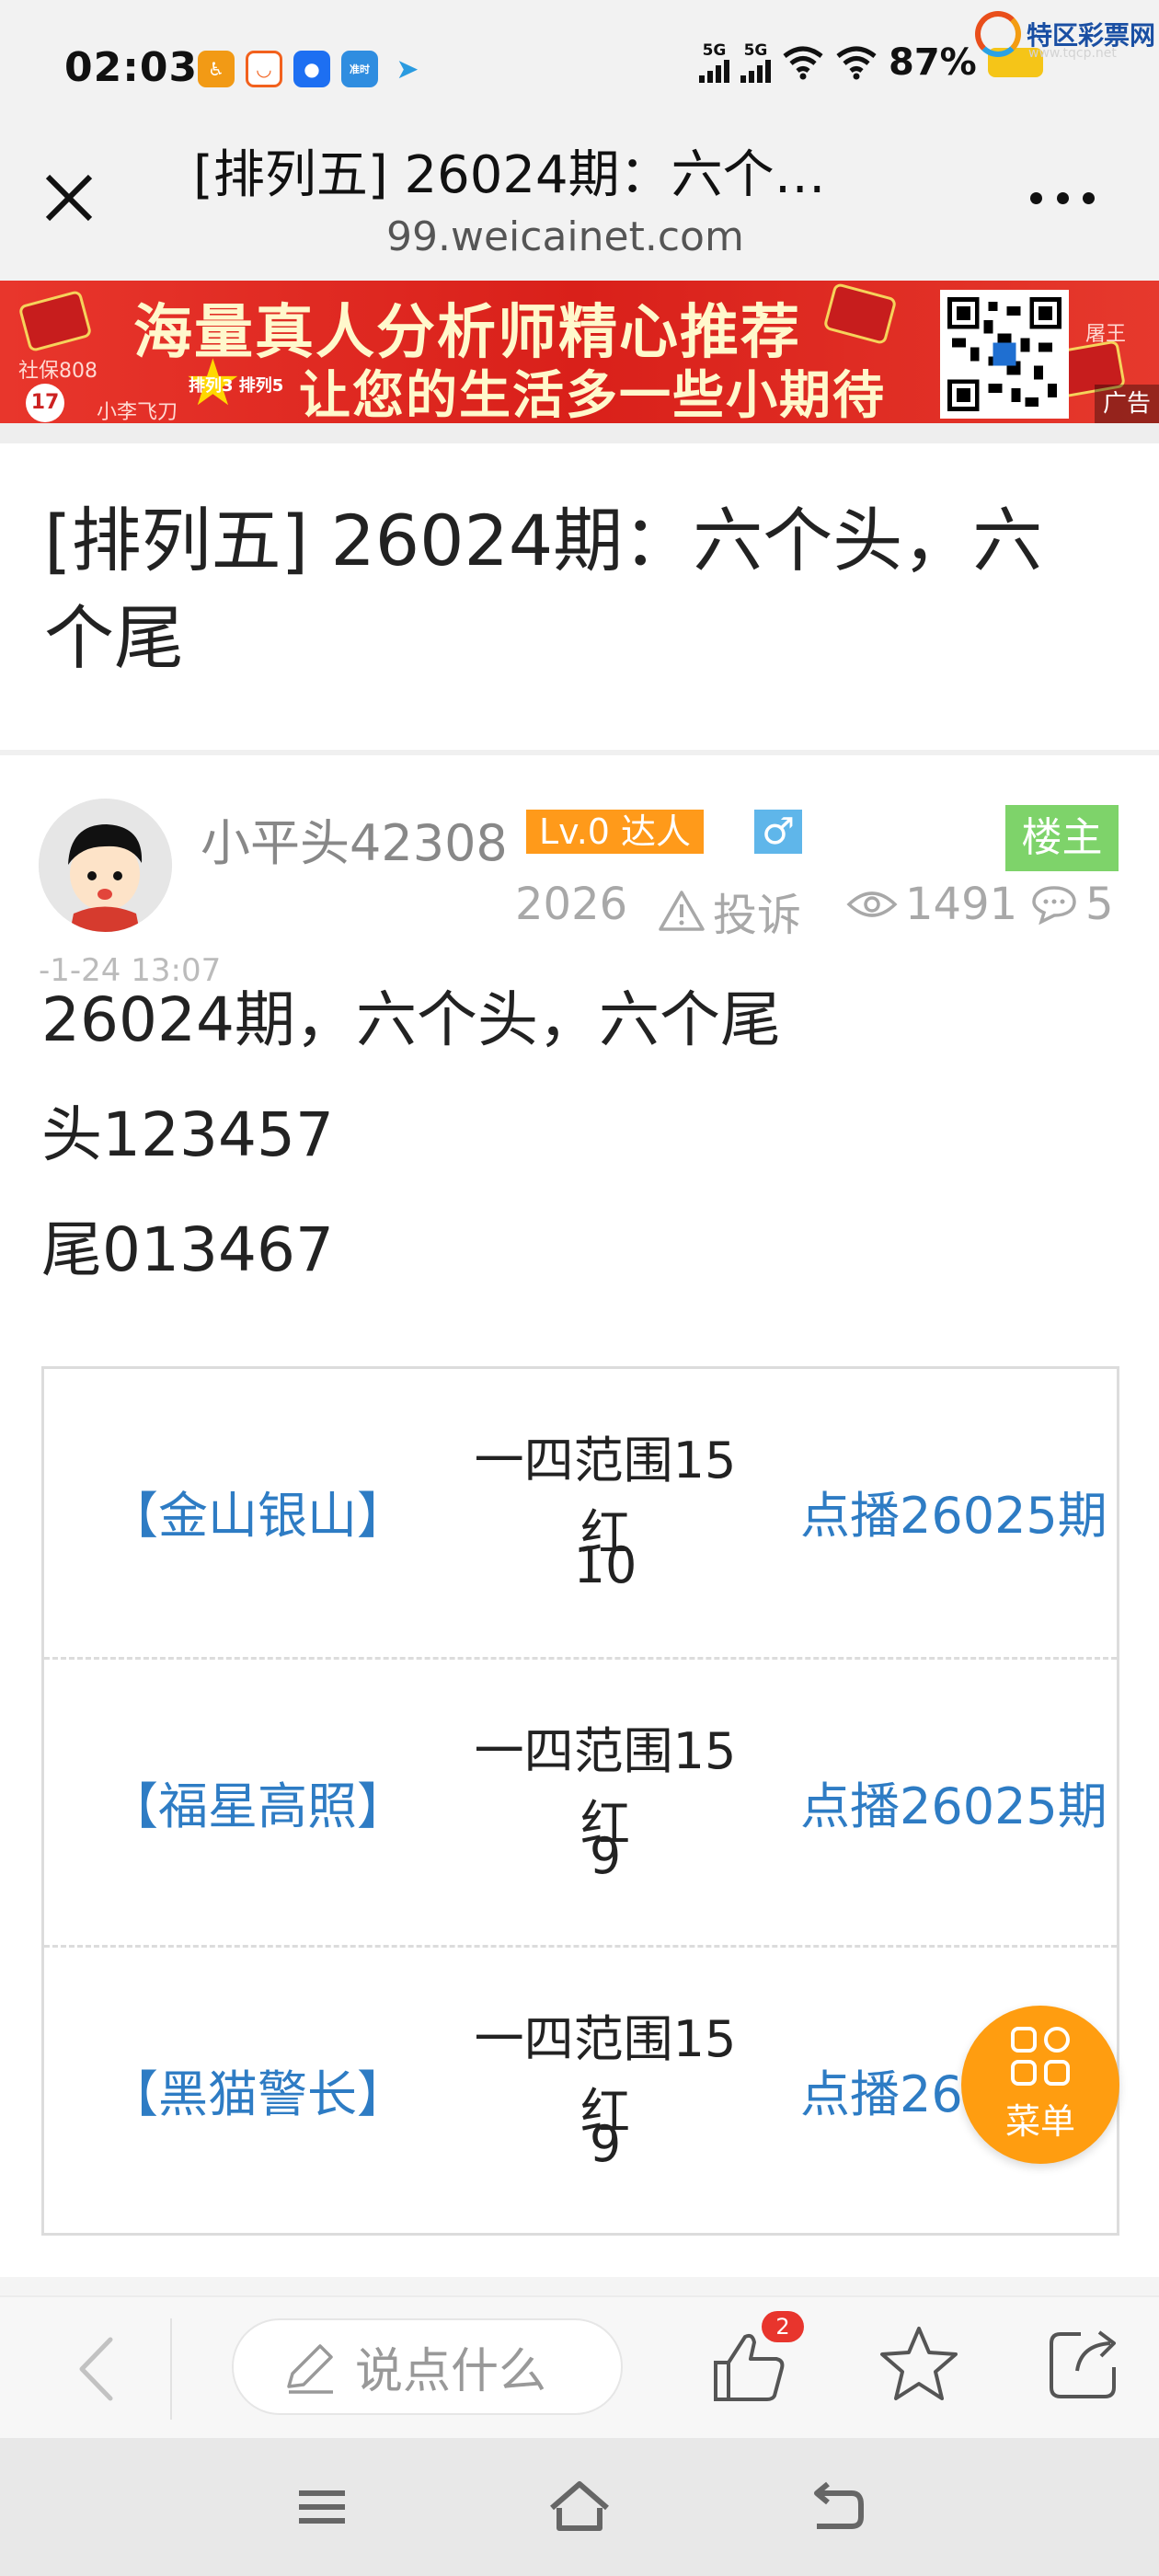 The height and width of the screenshot is (2576, 1159). I want to click on comment-icon, so click(1054, 905).